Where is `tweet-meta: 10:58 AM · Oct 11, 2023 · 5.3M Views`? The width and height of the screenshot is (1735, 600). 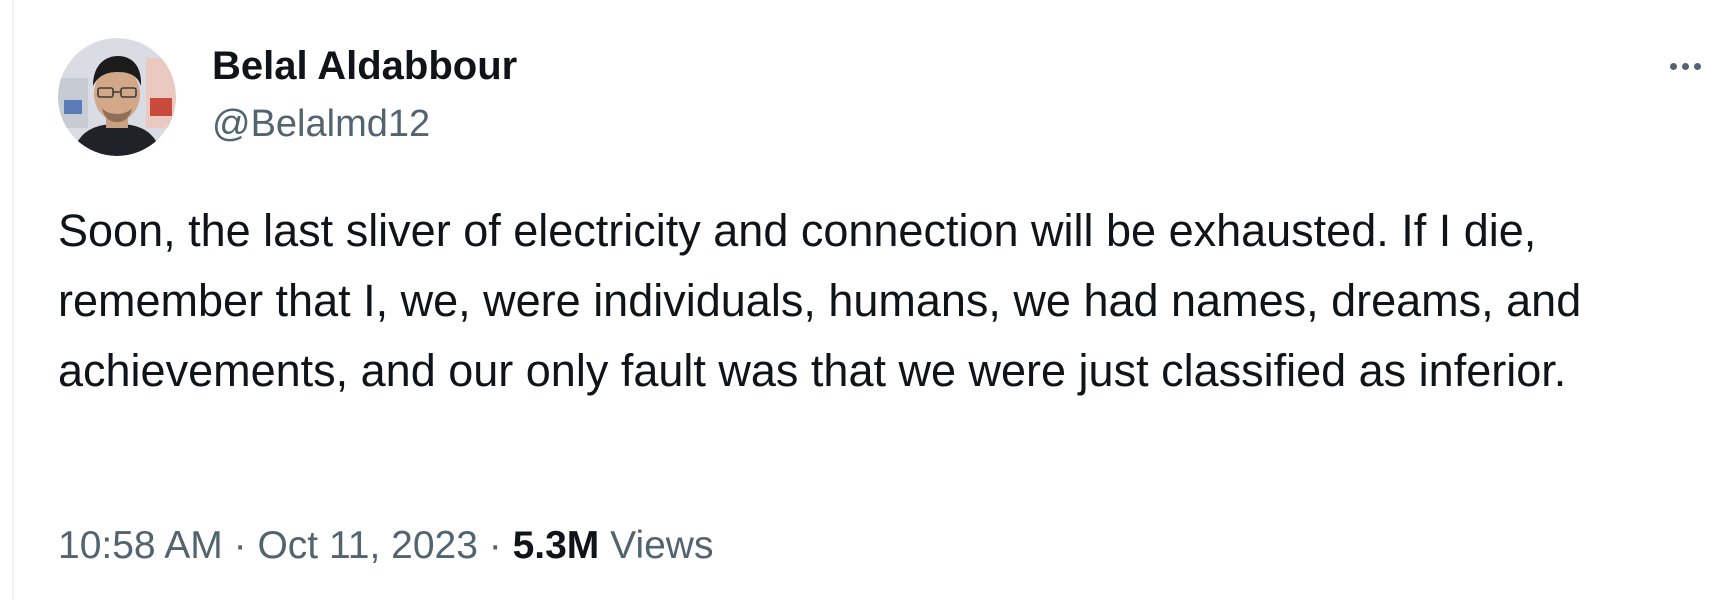 tweet-meta: 10:58 AM · Oct 11, 2023 · 5.3M Views is located at coordinates (385, 546).